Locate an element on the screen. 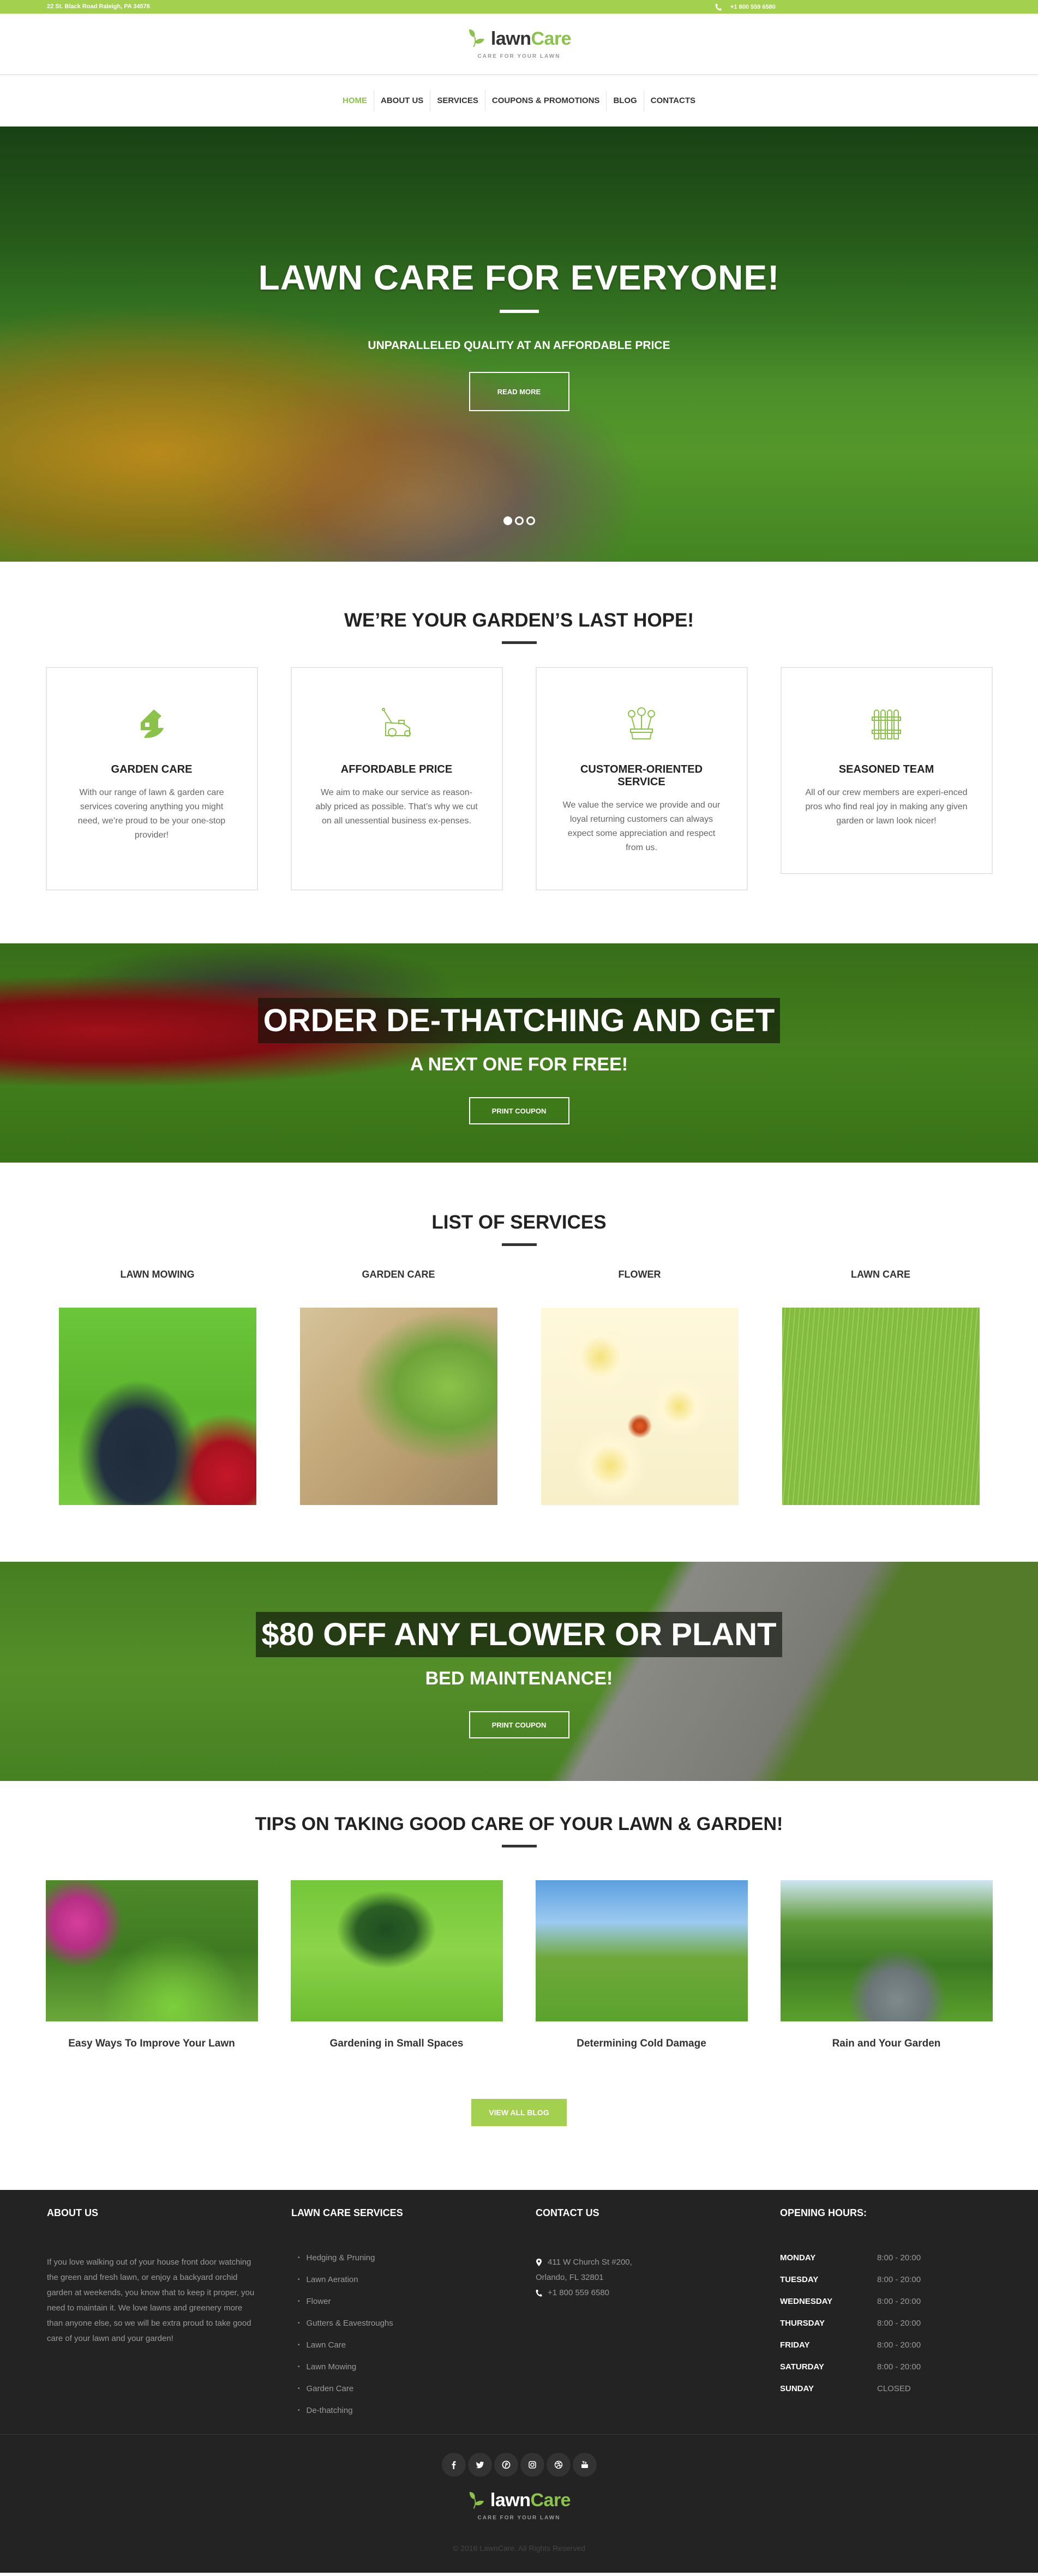 Image resolution: width=1038 pixels, height=2576 pixels. dribbble-link is located at coordinates (558, 2465).